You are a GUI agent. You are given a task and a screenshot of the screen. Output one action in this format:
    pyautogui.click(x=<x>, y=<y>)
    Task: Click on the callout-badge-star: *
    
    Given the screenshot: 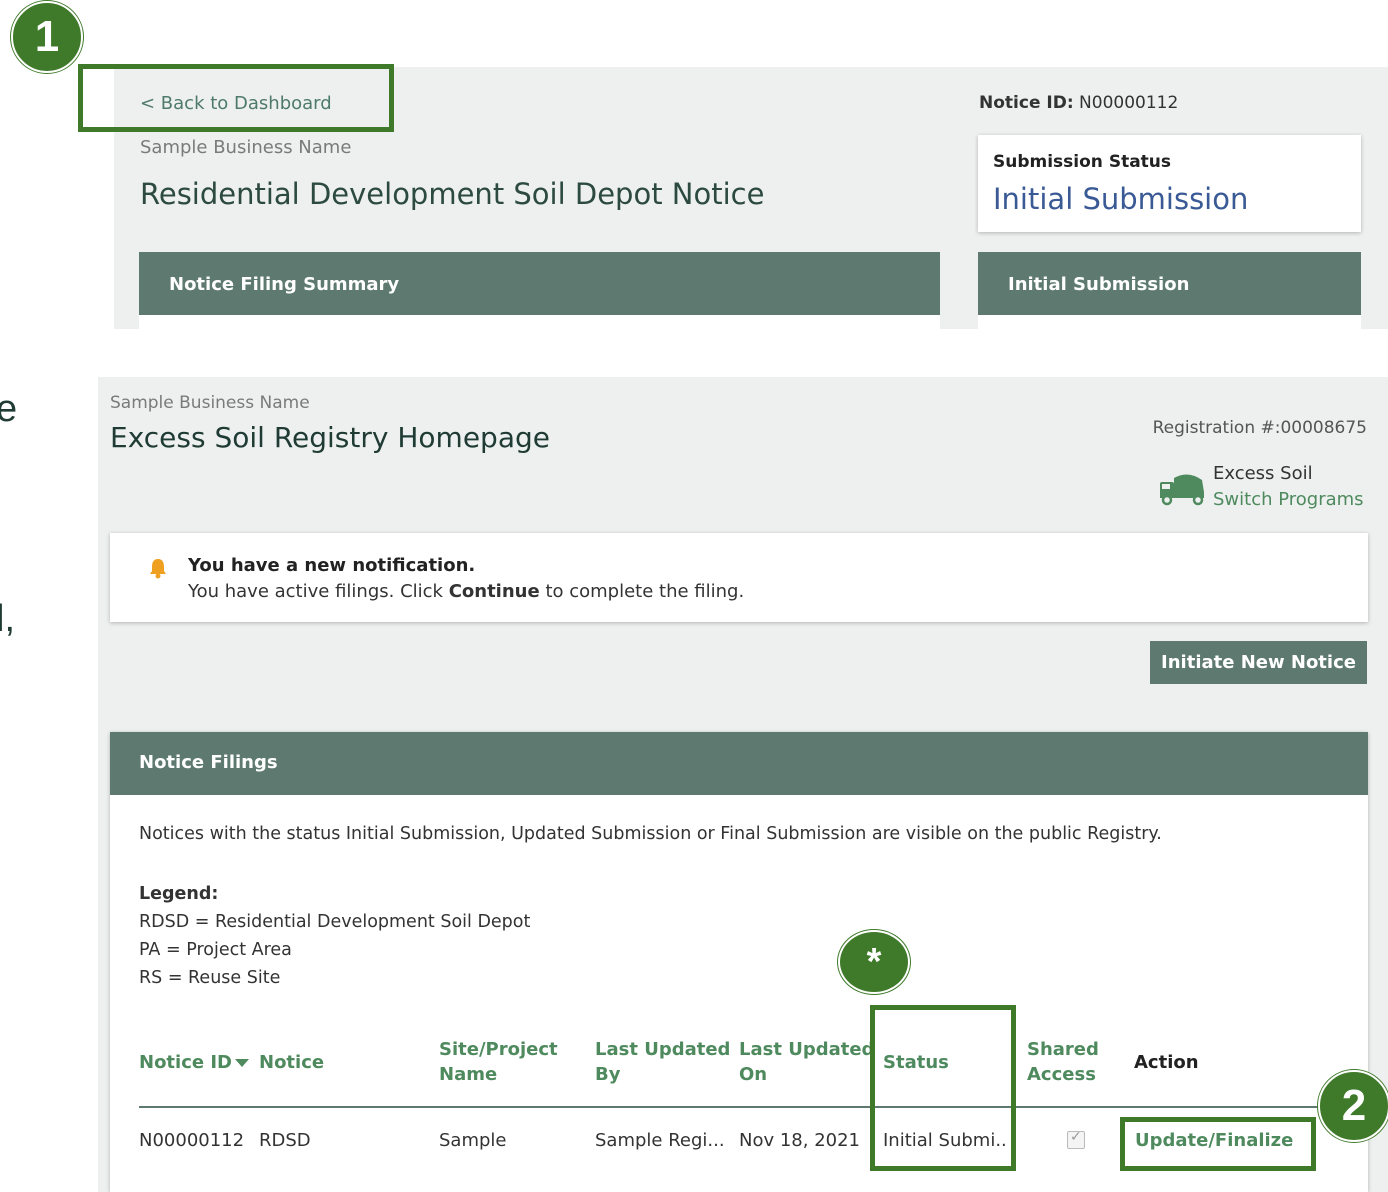 What is the action you would take?
    pyautogui.click(x=874, y=962)
    